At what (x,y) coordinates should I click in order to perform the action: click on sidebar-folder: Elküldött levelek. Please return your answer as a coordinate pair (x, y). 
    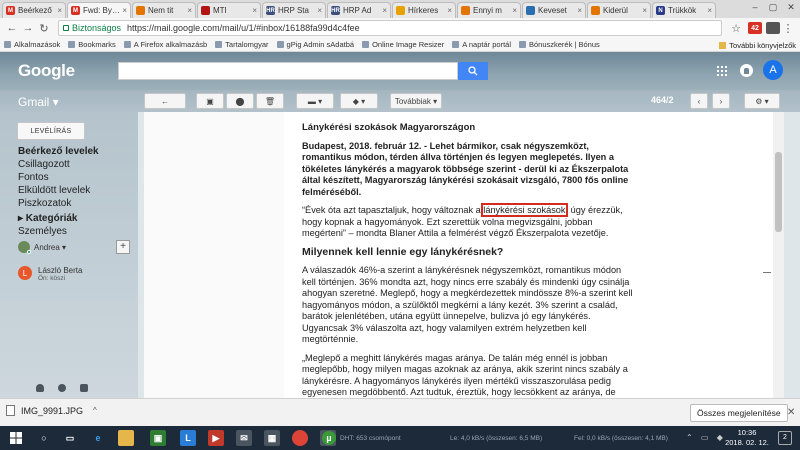
    Looking at the image, I should click on (58, 190).